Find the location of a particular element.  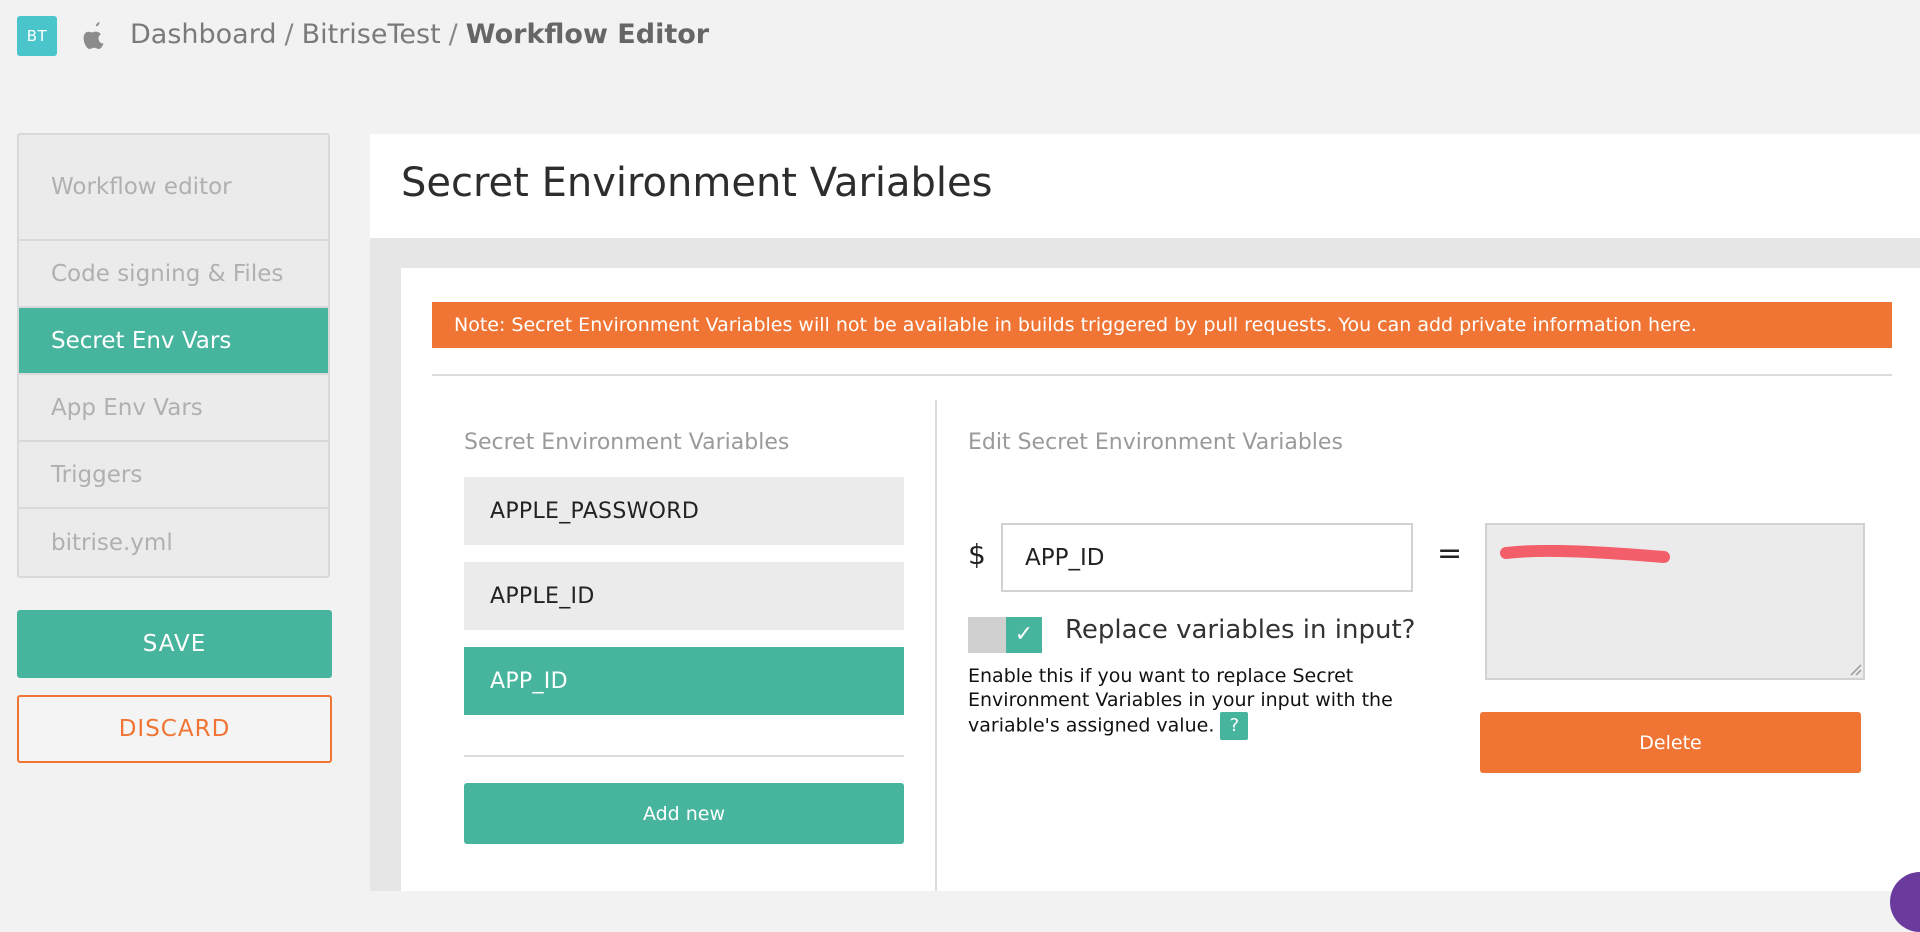

replace-variables-toggle: ✓ is located at coordinates (1005, 635).